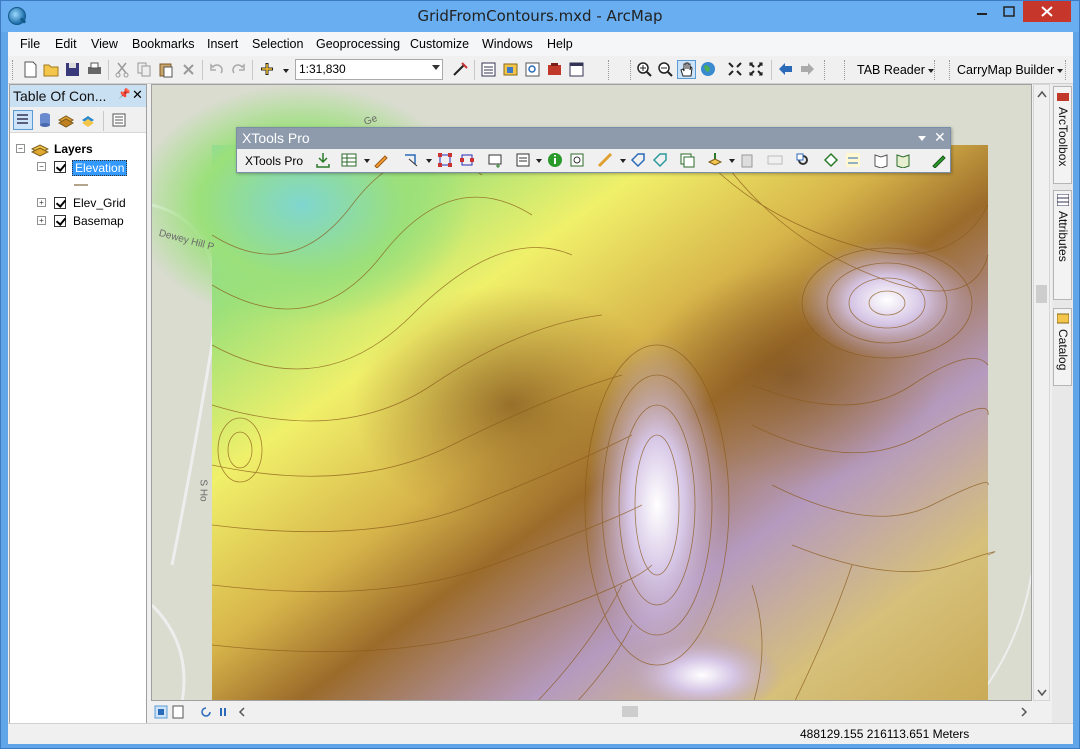 This screenshot has width=1080, height=749. I want to click on list-by-visibility-icon, so click(66, 120).